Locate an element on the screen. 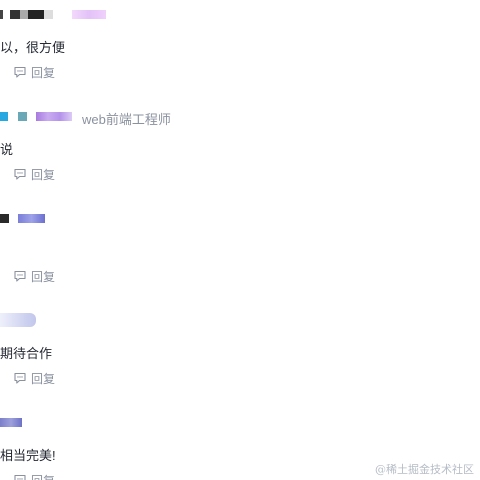  comment-text: 期待合作 is located at coordinates (26, 353).